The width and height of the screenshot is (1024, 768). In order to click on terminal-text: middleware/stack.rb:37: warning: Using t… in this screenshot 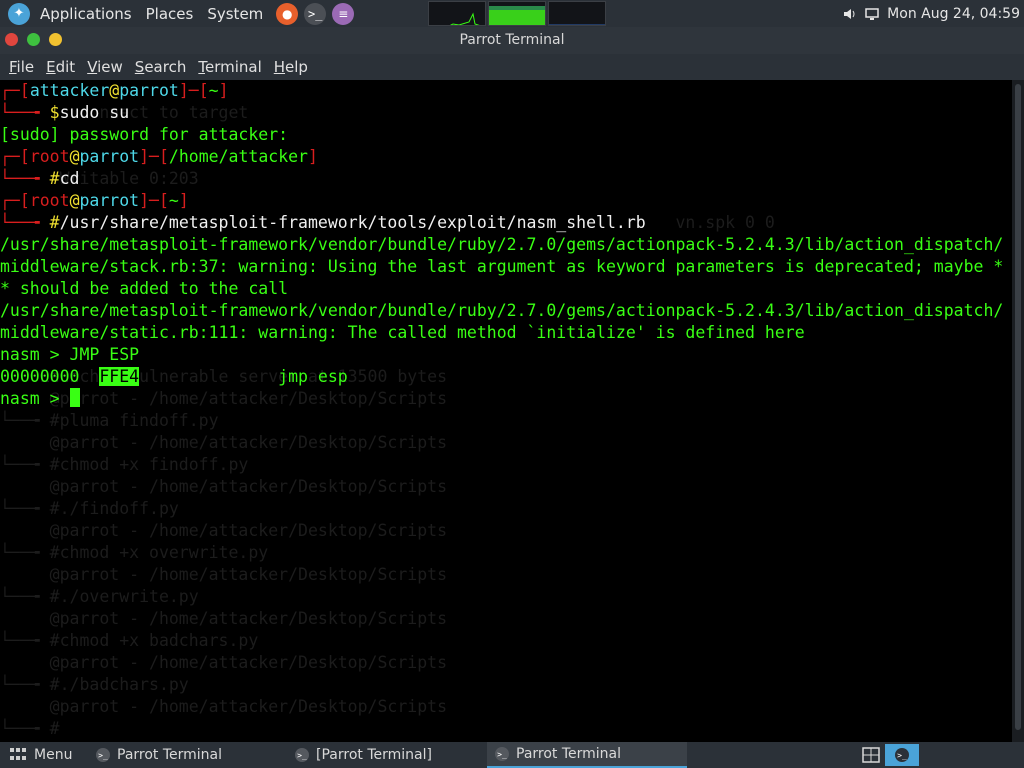, I will do `click(502, 266)`.